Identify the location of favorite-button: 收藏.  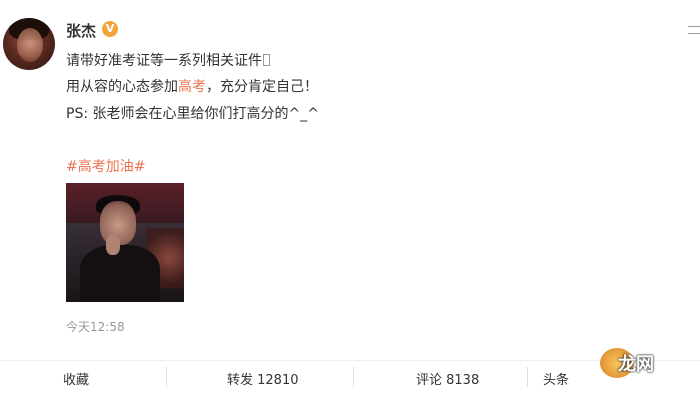
(76, 378).